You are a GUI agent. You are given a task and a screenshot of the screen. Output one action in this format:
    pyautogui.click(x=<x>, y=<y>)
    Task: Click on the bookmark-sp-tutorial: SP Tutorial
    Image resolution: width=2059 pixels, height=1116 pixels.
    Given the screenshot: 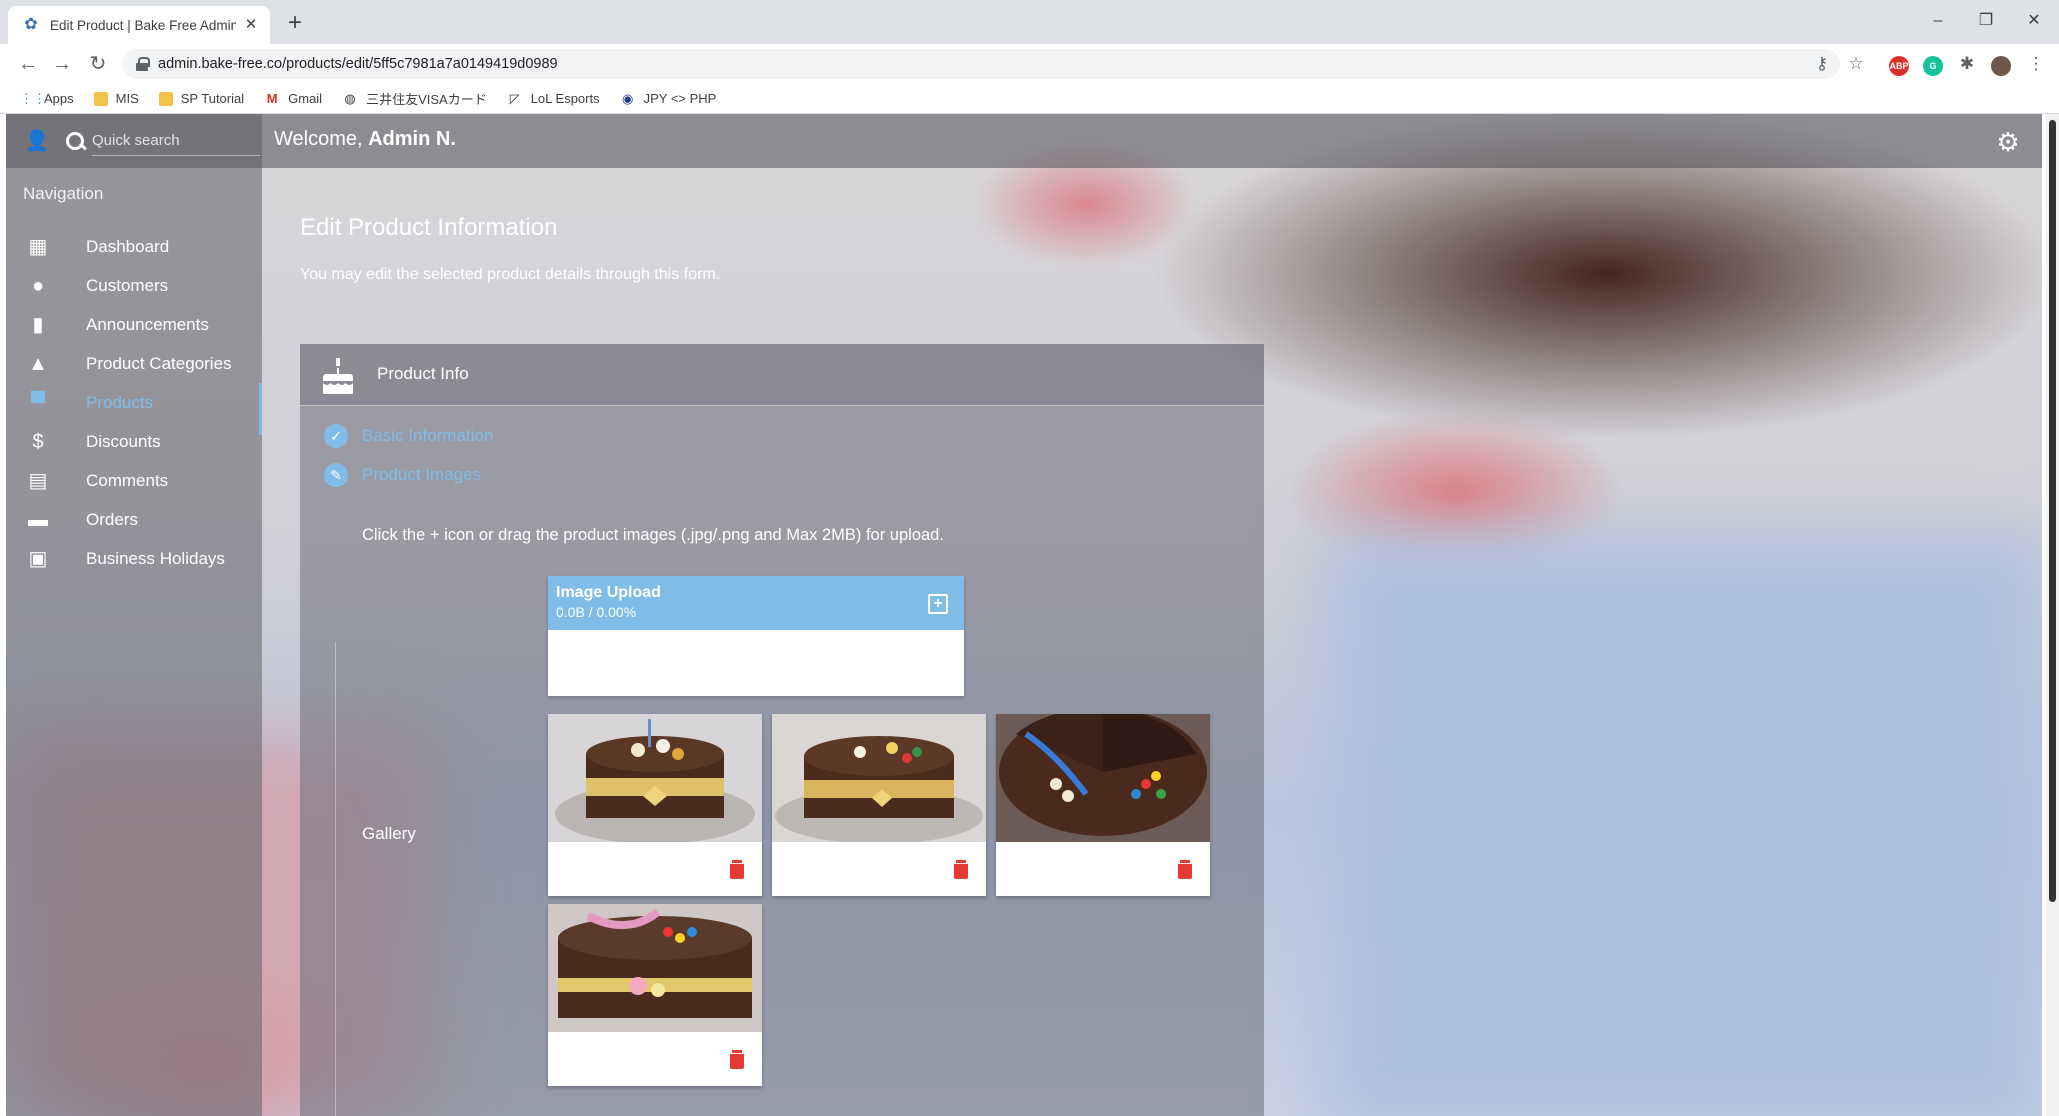 What is the action you would take?
    pyautogui.click(x=201, y=98)
    